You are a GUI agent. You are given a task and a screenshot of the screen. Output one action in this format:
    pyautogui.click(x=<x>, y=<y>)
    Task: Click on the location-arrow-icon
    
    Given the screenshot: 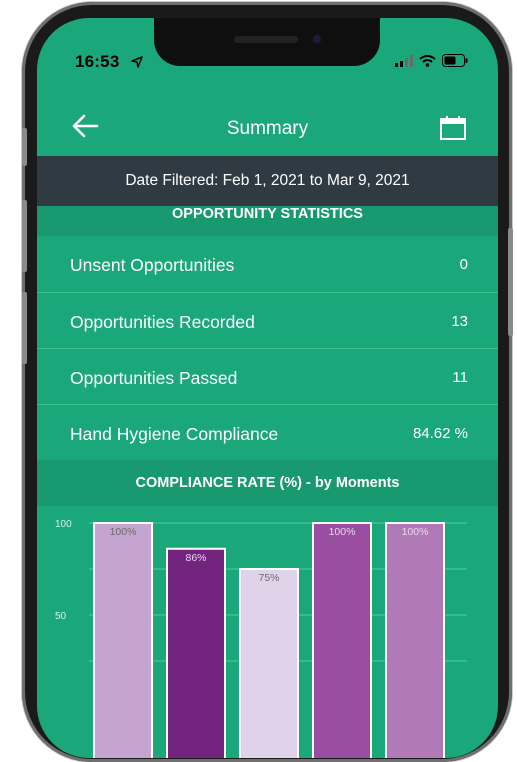 What is the action you would take?
    pyautogui.click(x=137, y=64)
    